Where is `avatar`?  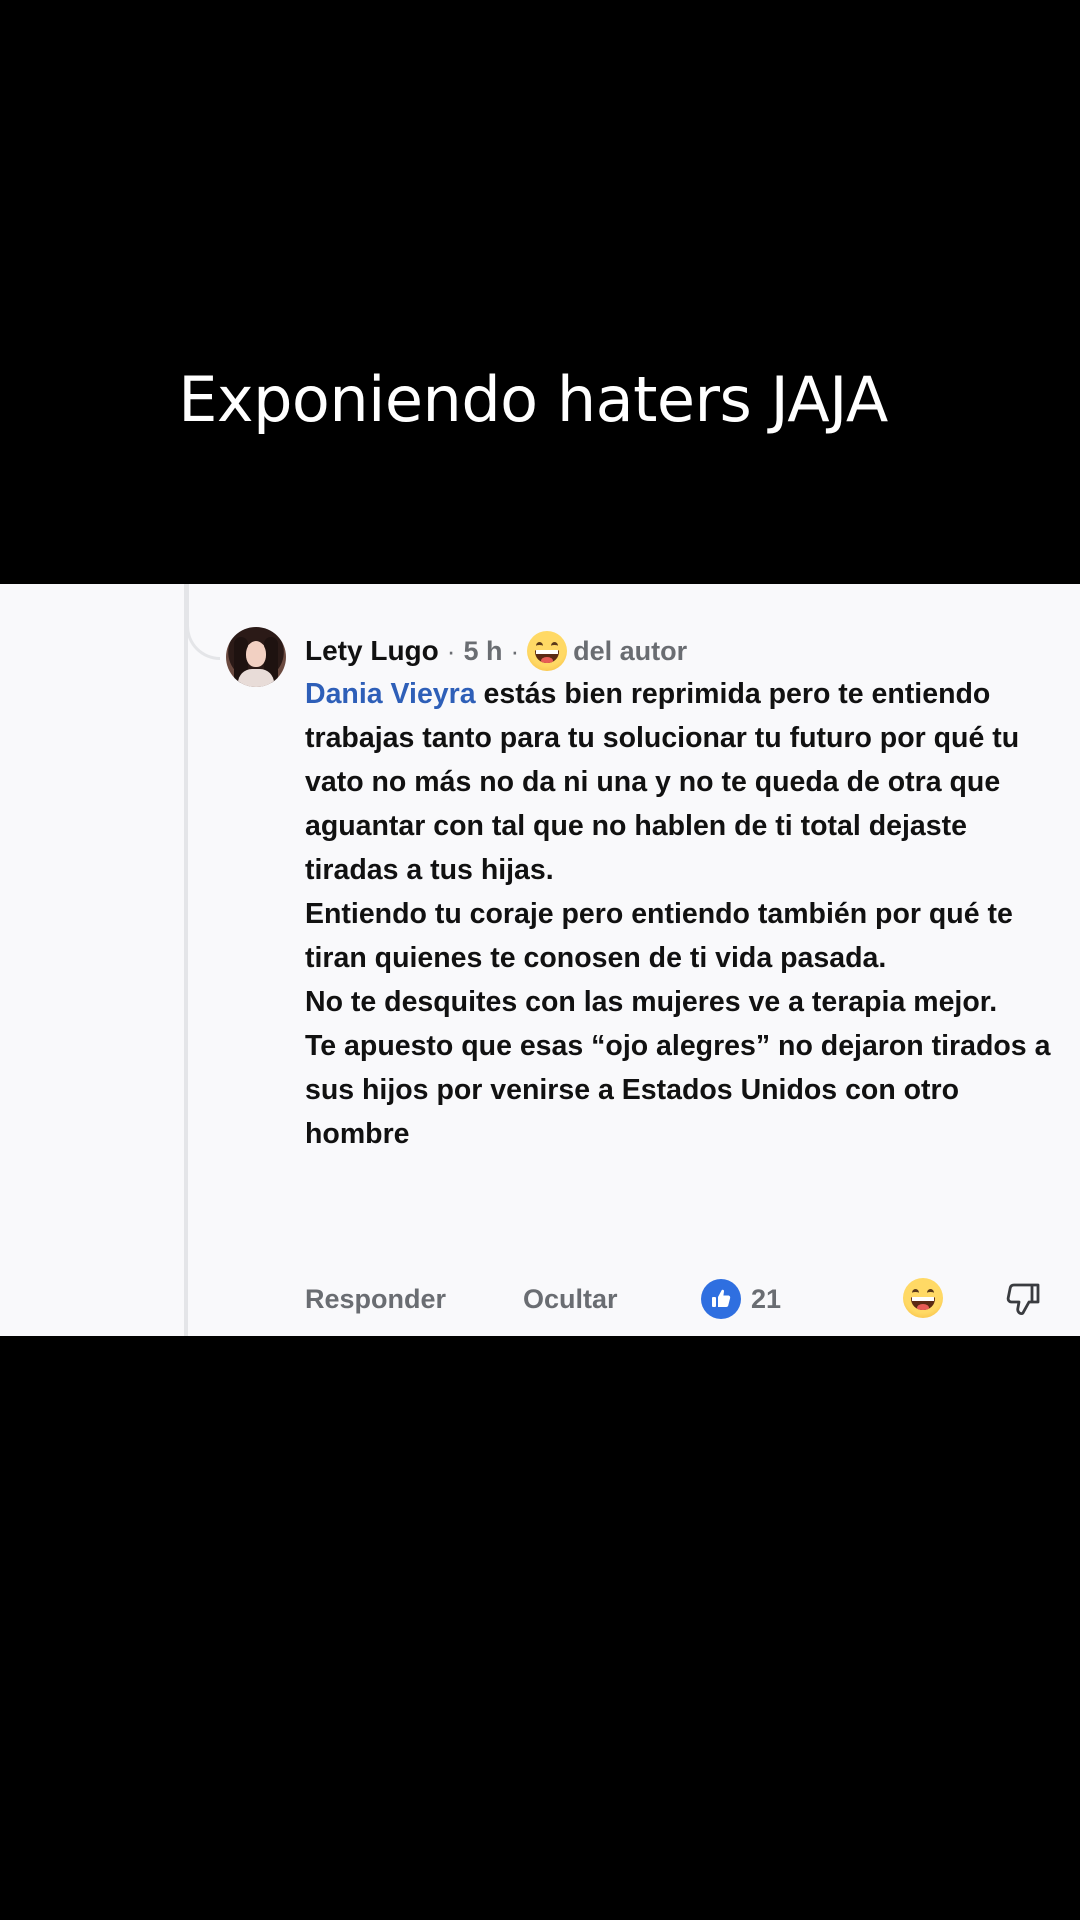
avatar is located at coordinates (256, 657).